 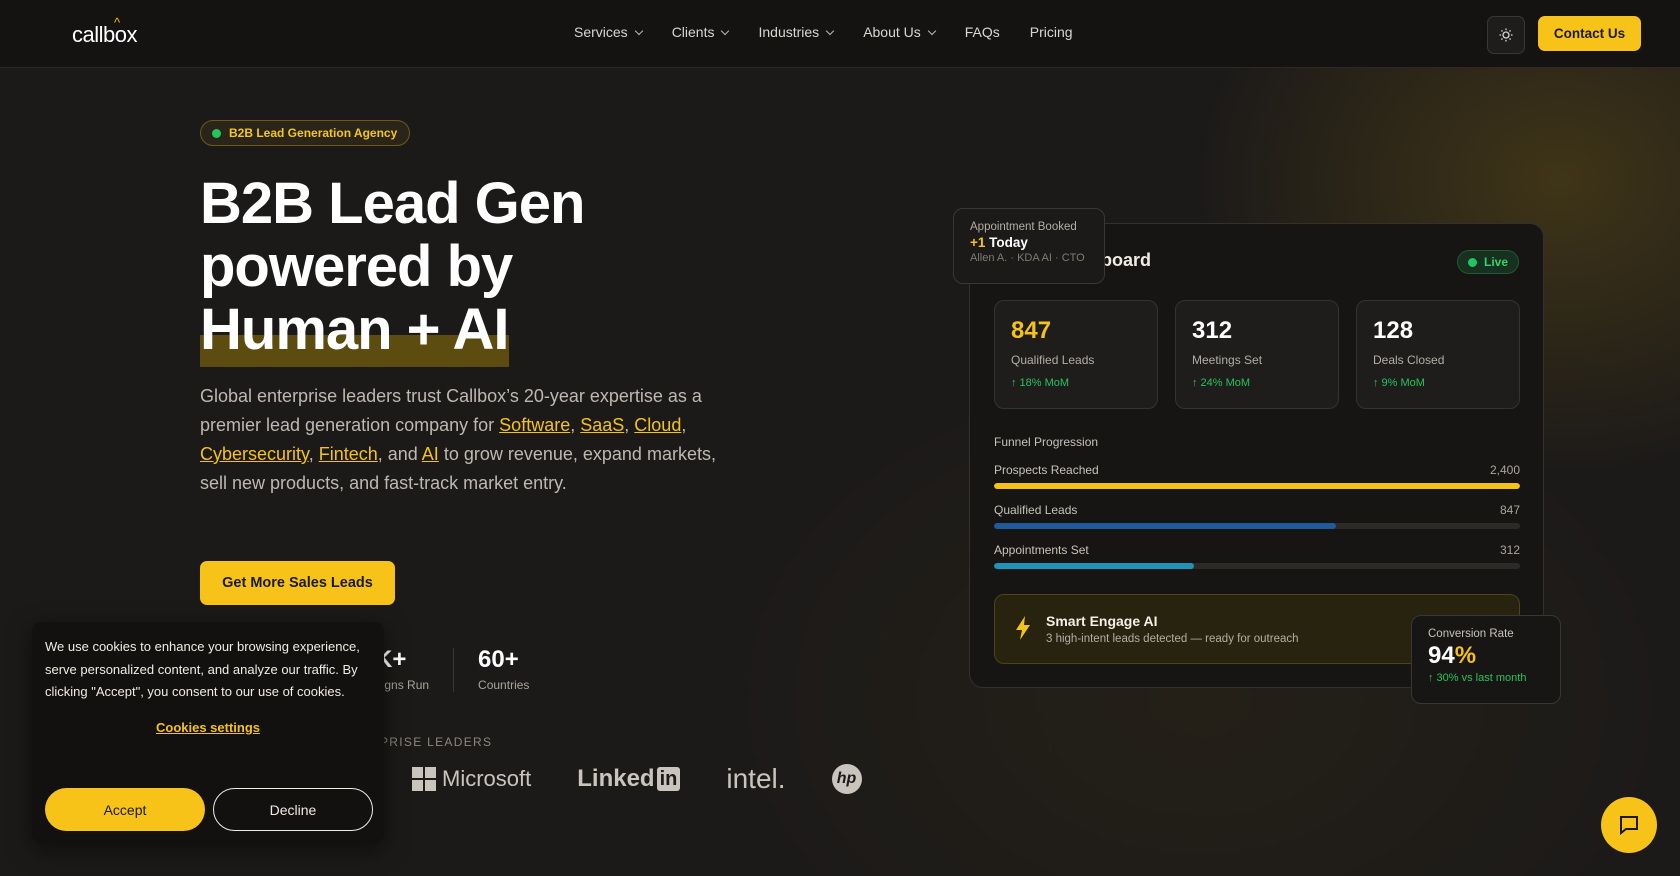 I want to click on link-software: Software, so click(x=534, y=425).